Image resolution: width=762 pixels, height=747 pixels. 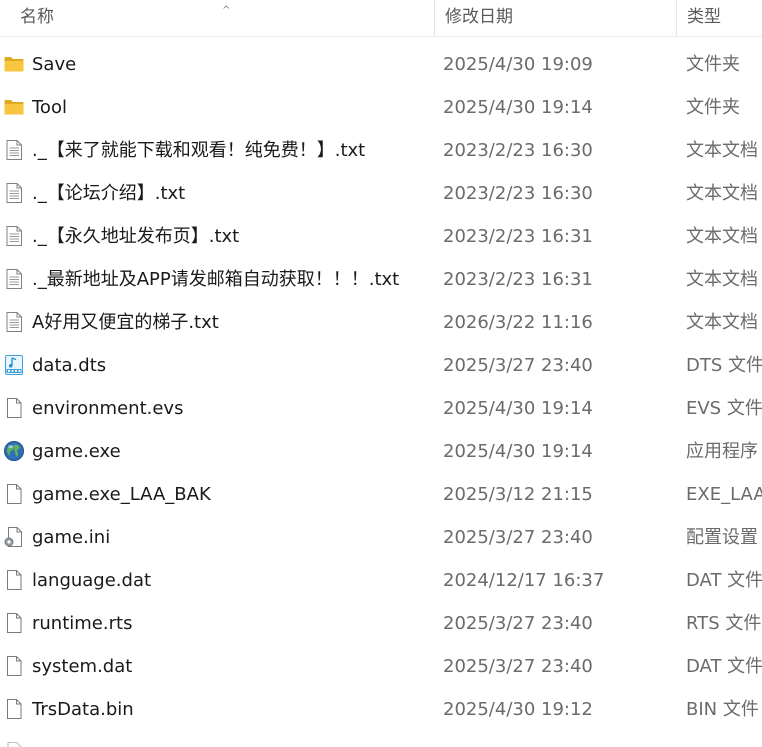 What do you see at coordinates (14, 537) in the screenshot?
I see `settings-file-icon` at bounding box center [14, 537].